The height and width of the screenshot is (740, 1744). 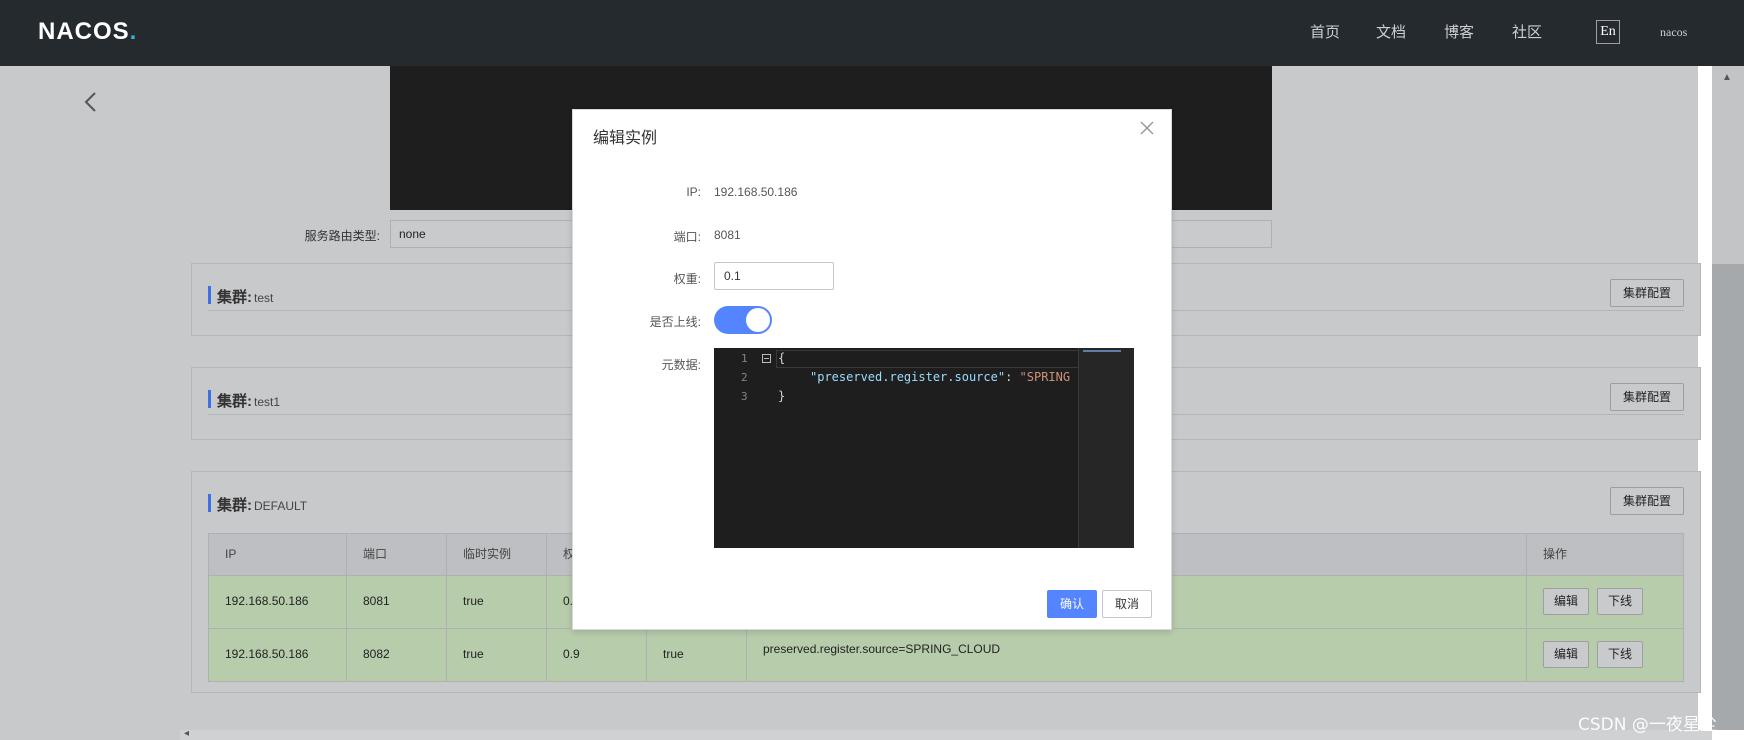 I want to click on metadata-label: 元数据:, so click(x=681, y=365).